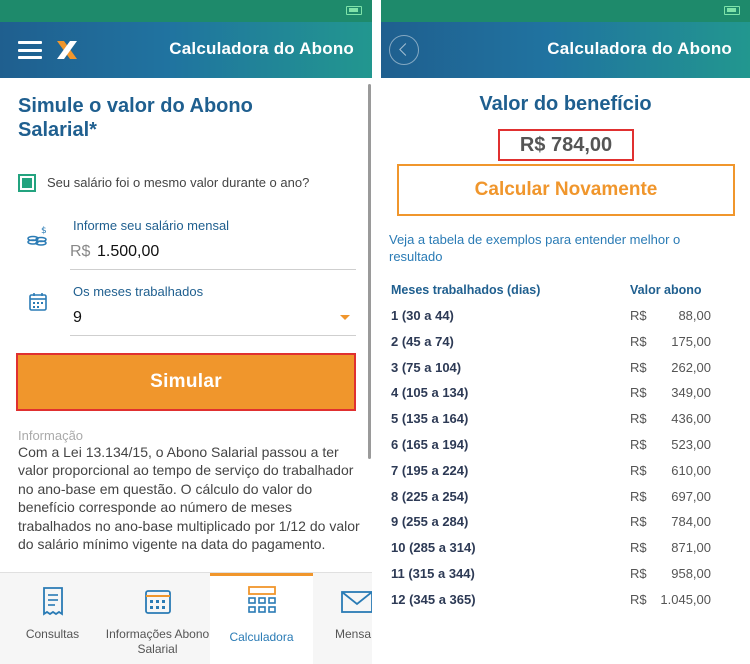 The image size is (750, 664). What do you see at coordinates (691, 393) in the screenshot?
I see `row-value: 349,00` at bounding box center [691, 393].